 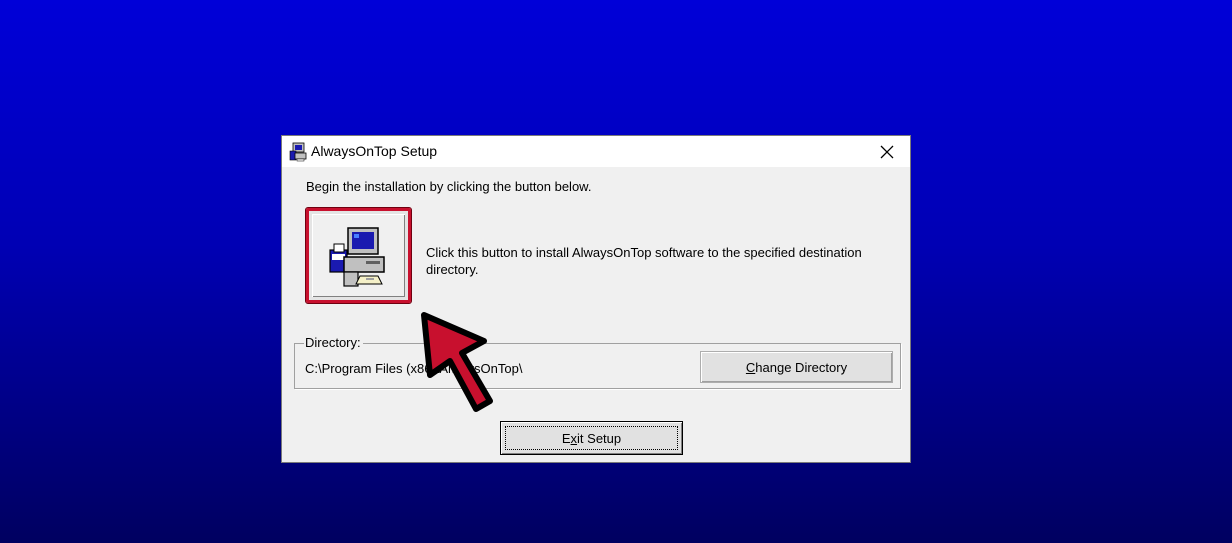 What do you see at coordinates (750, 367) in the screenshot?
I see `change-directory-mnemonic: C` at bounding box center [750, 367].